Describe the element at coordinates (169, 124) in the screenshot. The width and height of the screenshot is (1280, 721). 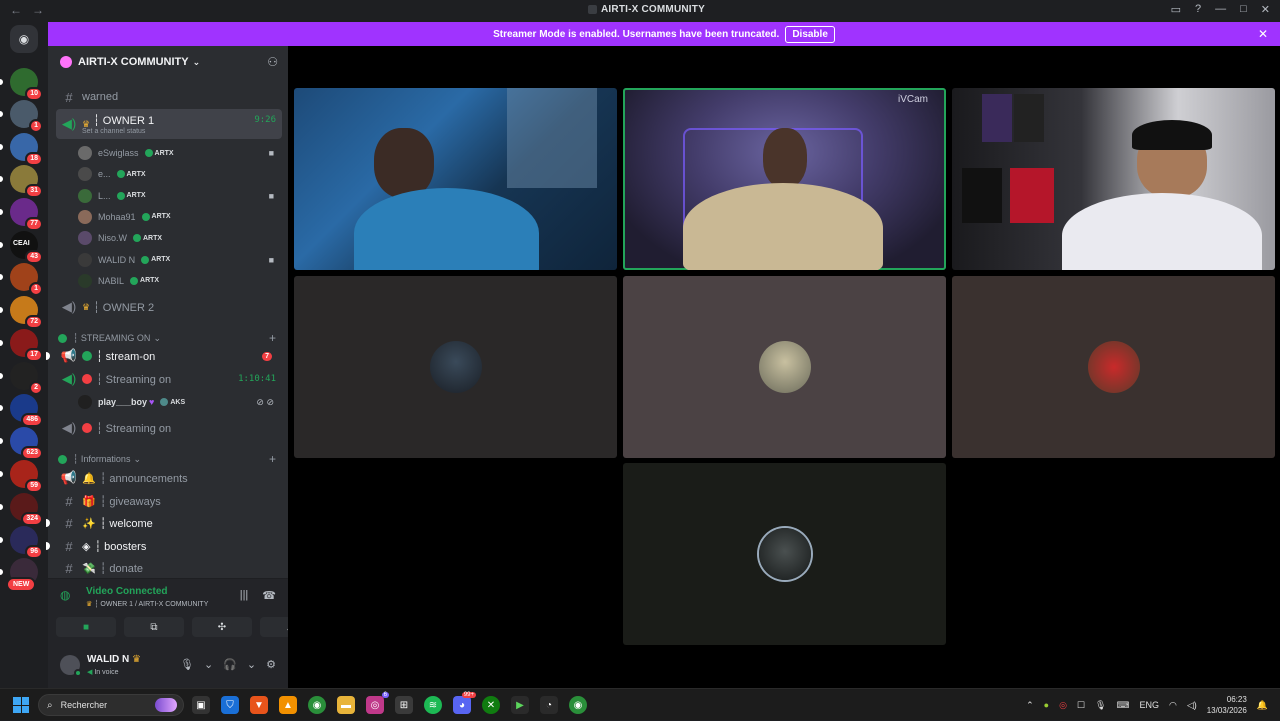
I see `voice-channel-owner1: ◀) ♛ ┆ OWNER 1 Set a channel status 9:26` at that location.